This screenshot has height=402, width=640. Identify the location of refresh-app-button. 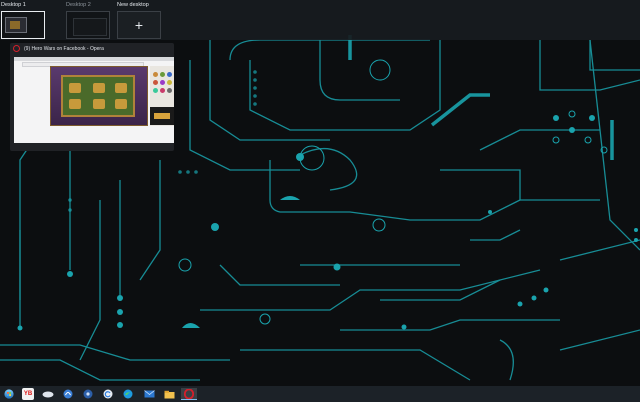
(108, 394).